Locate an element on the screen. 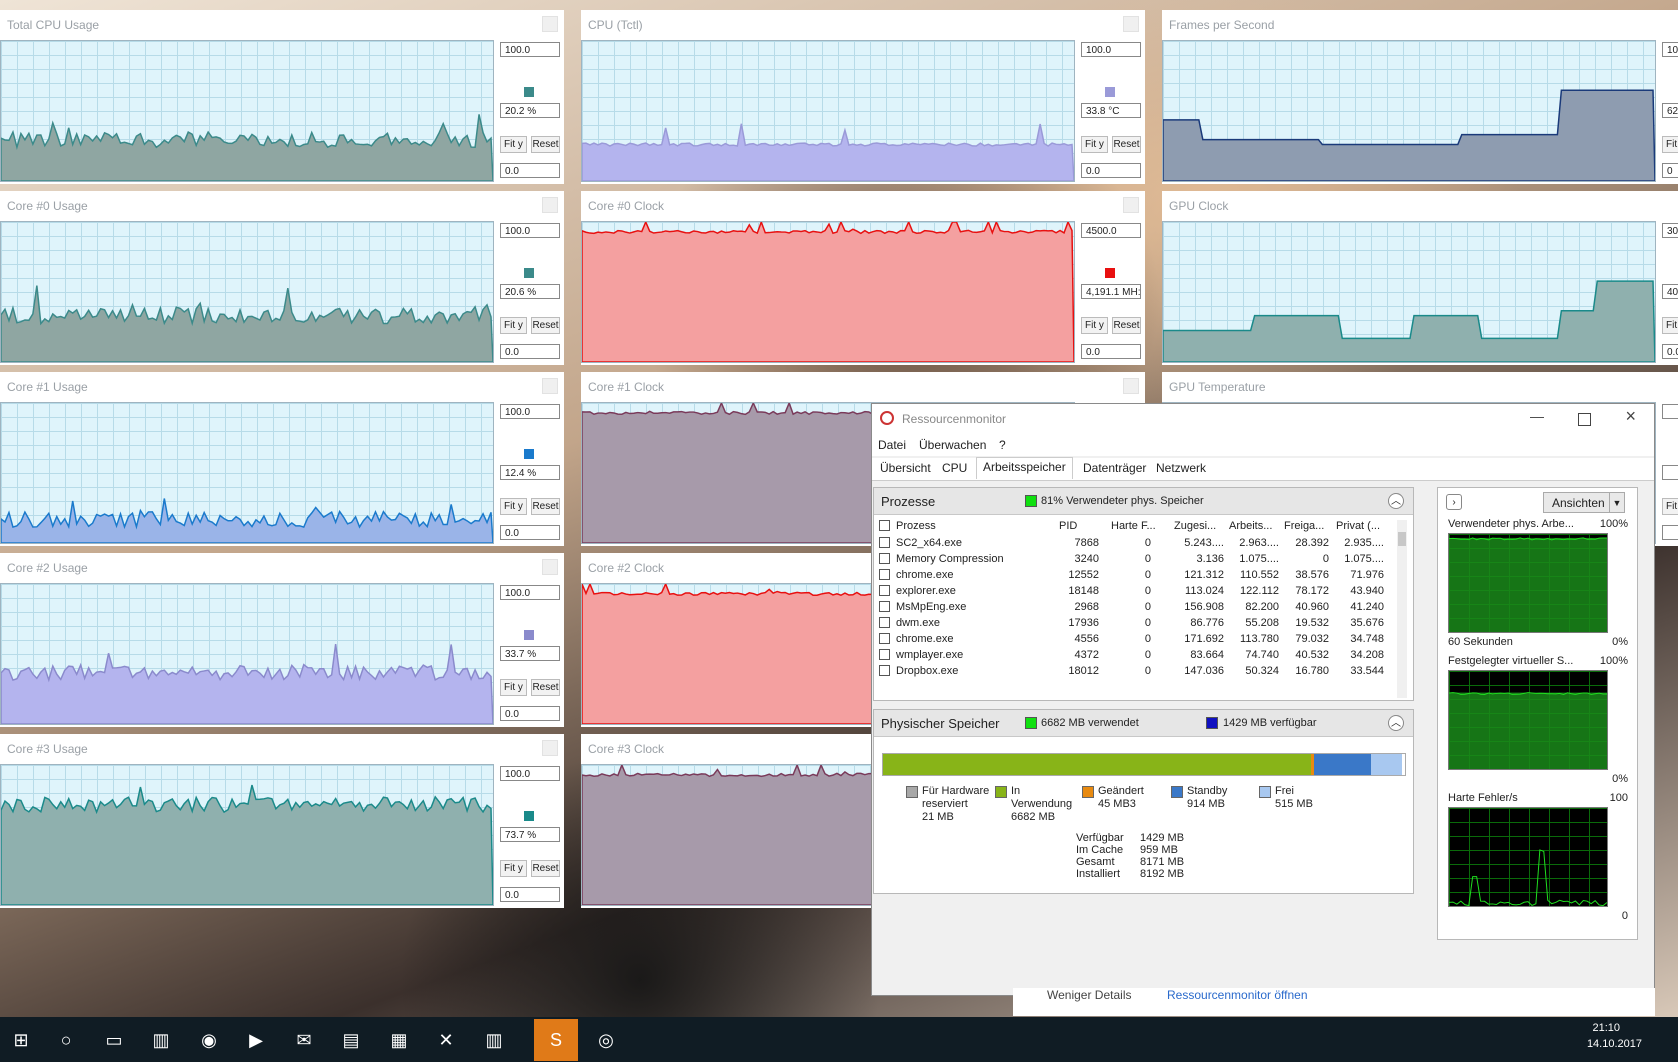 The image size is (1678, 1062). close-icon: × is located at coordinates (1630, 416).